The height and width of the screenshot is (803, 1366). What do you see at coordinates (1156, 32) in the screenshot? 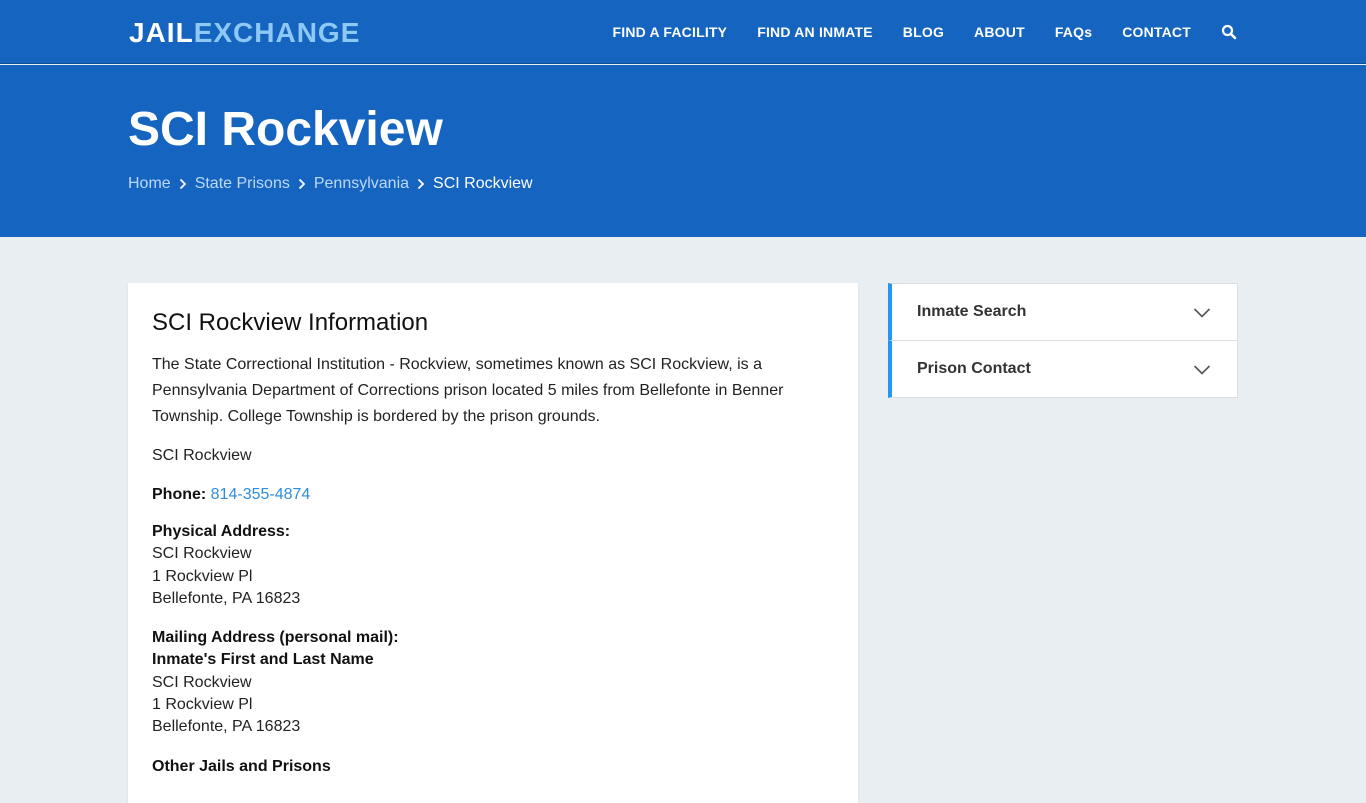
I see `nav-contact: CONTACT` at bounding box center [1156, 32].